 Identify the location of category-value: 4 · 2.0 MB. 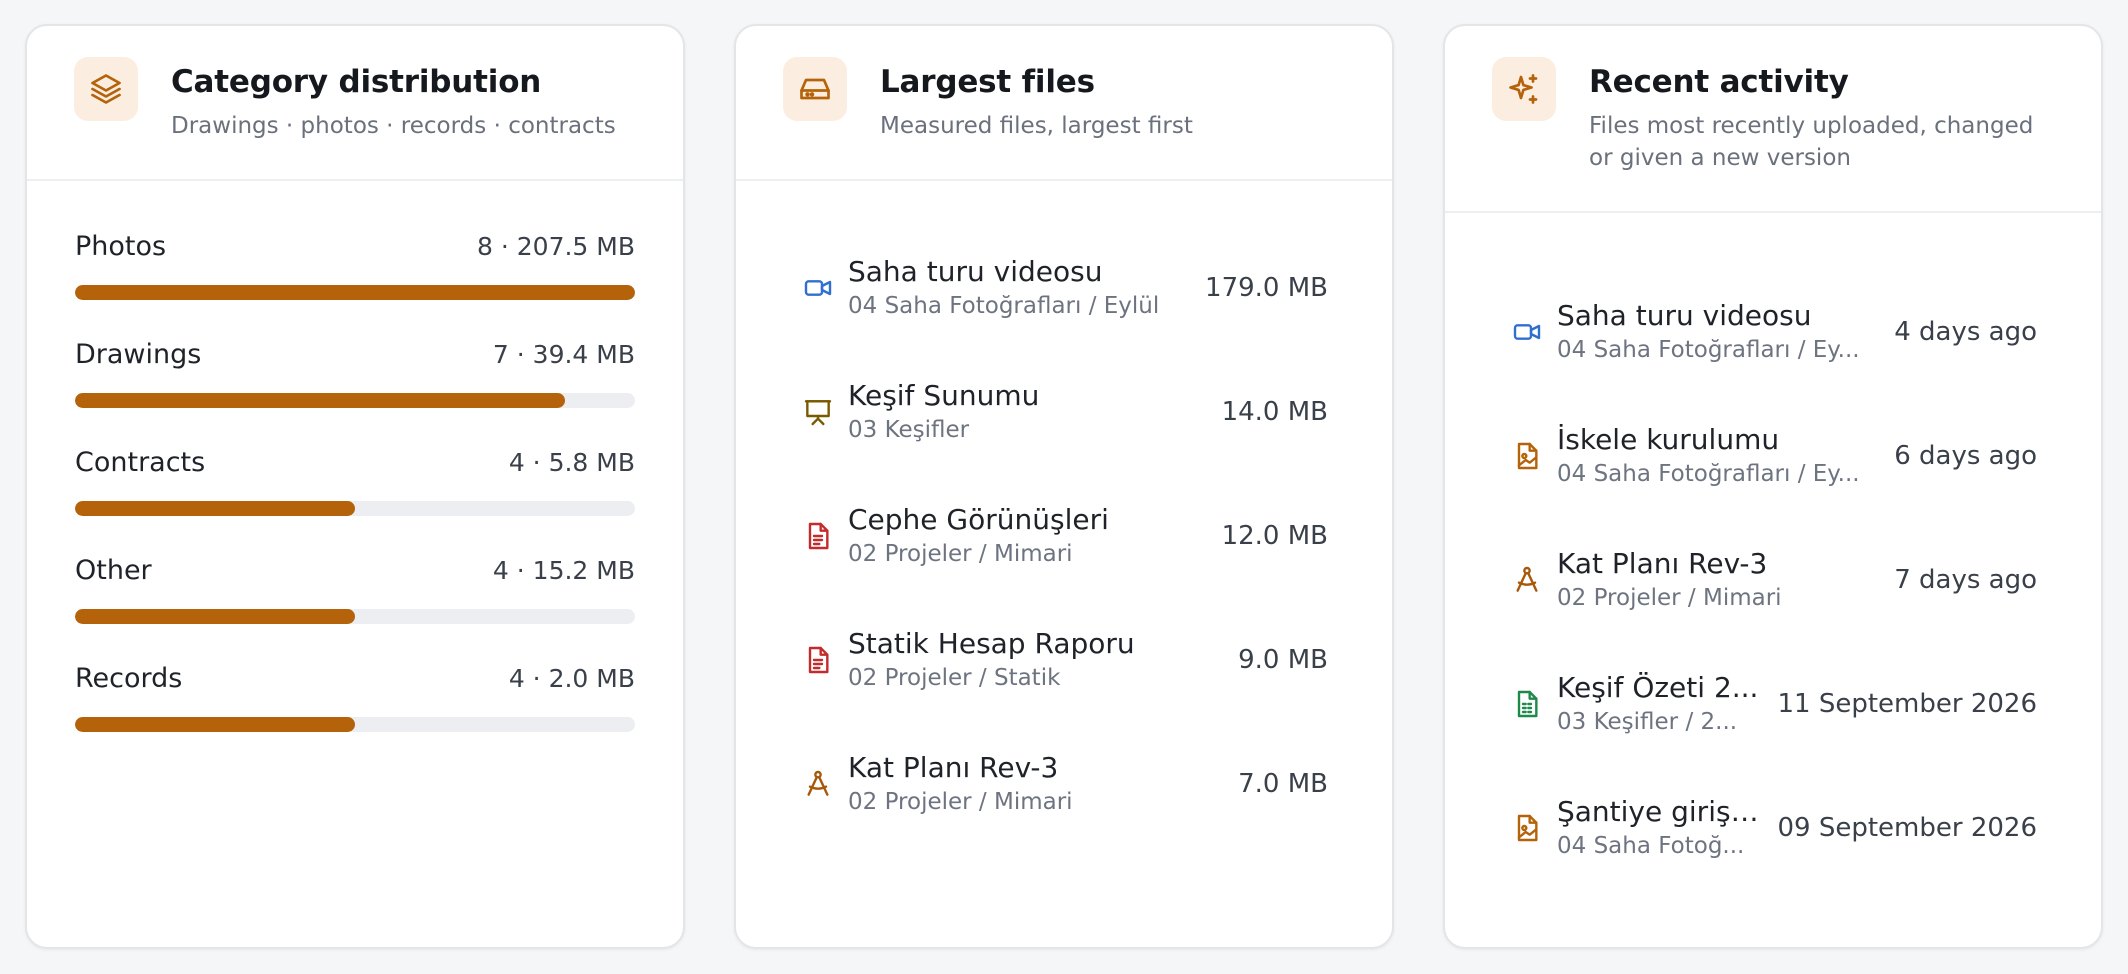
(571, 678).